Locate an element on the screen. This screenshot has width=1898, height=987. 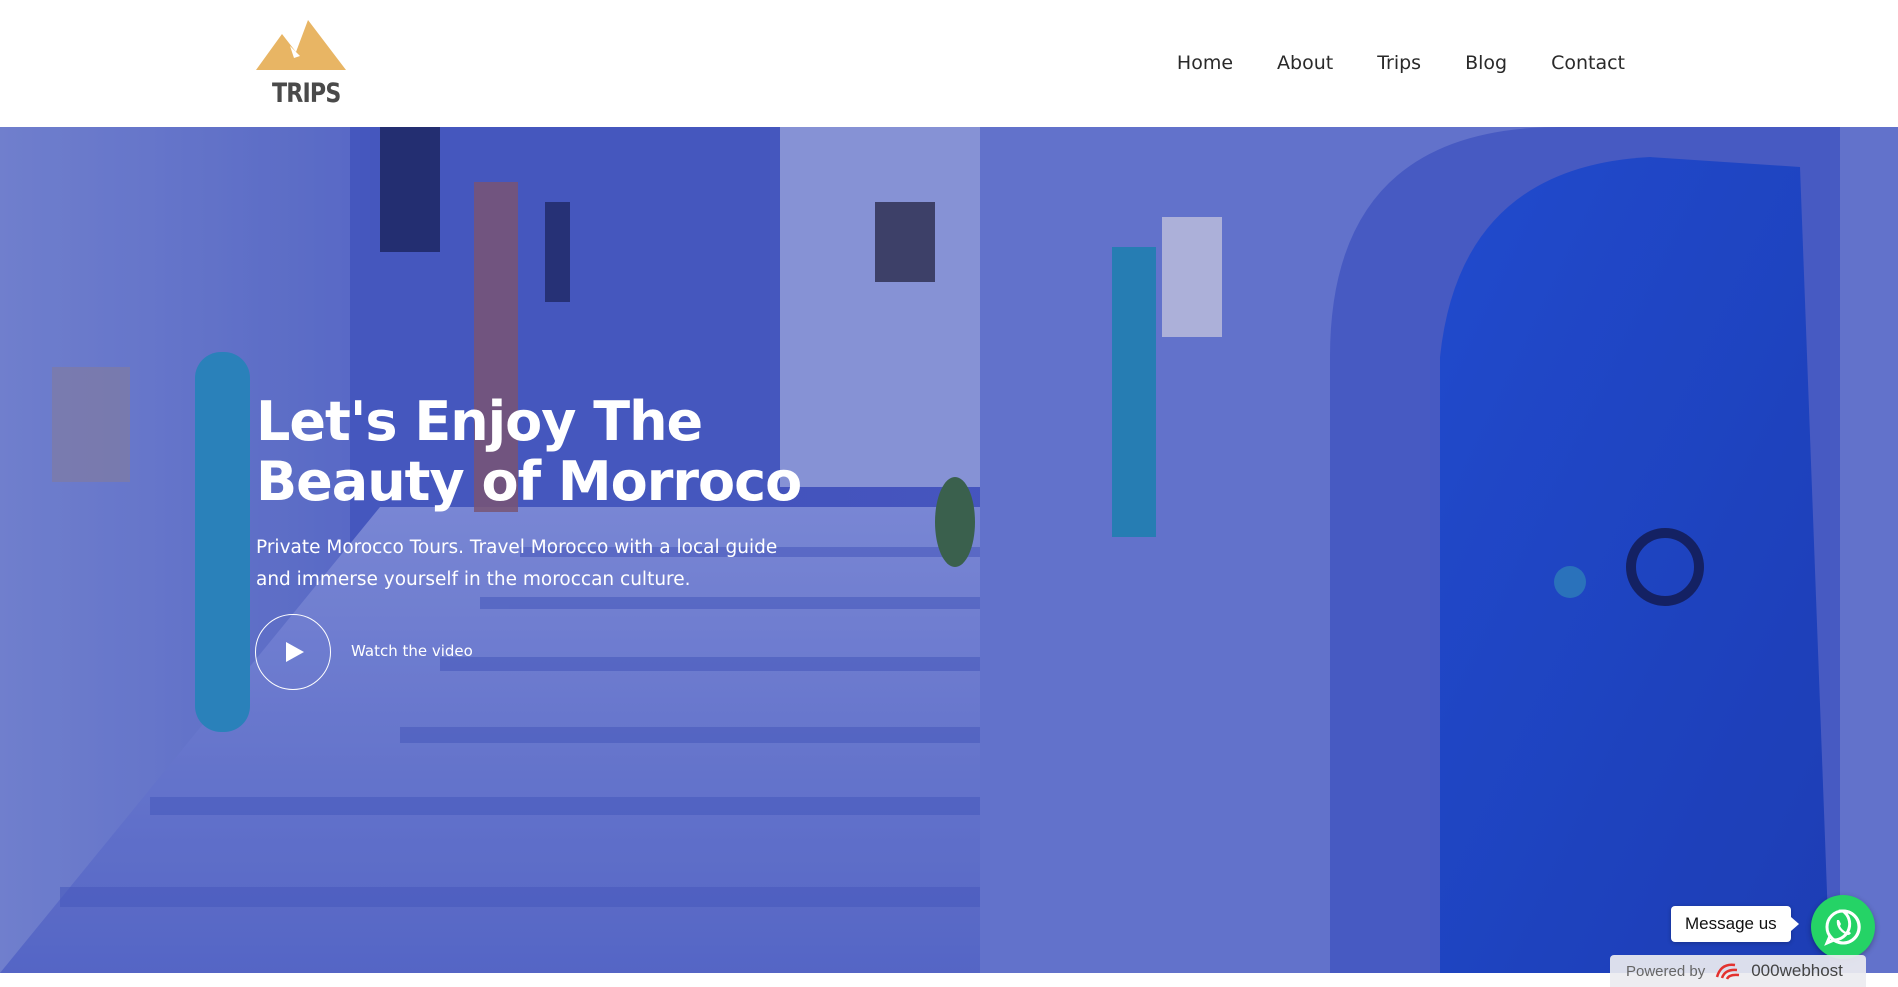
site-header: TRIPS Home About Trips Blog Contact is located at coordinates (949, 63).